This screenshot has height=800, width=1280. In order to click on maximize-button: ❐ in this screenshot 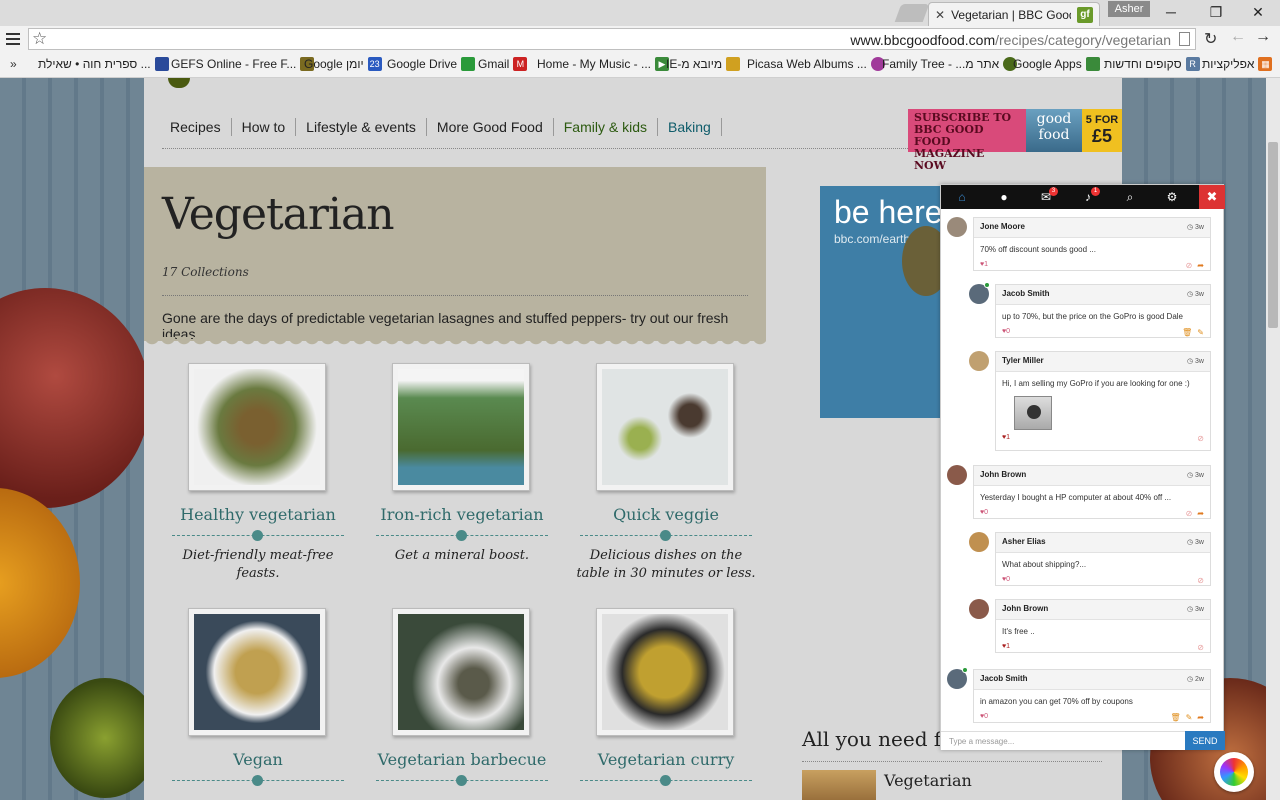, I will do `click(1216, 12)`.